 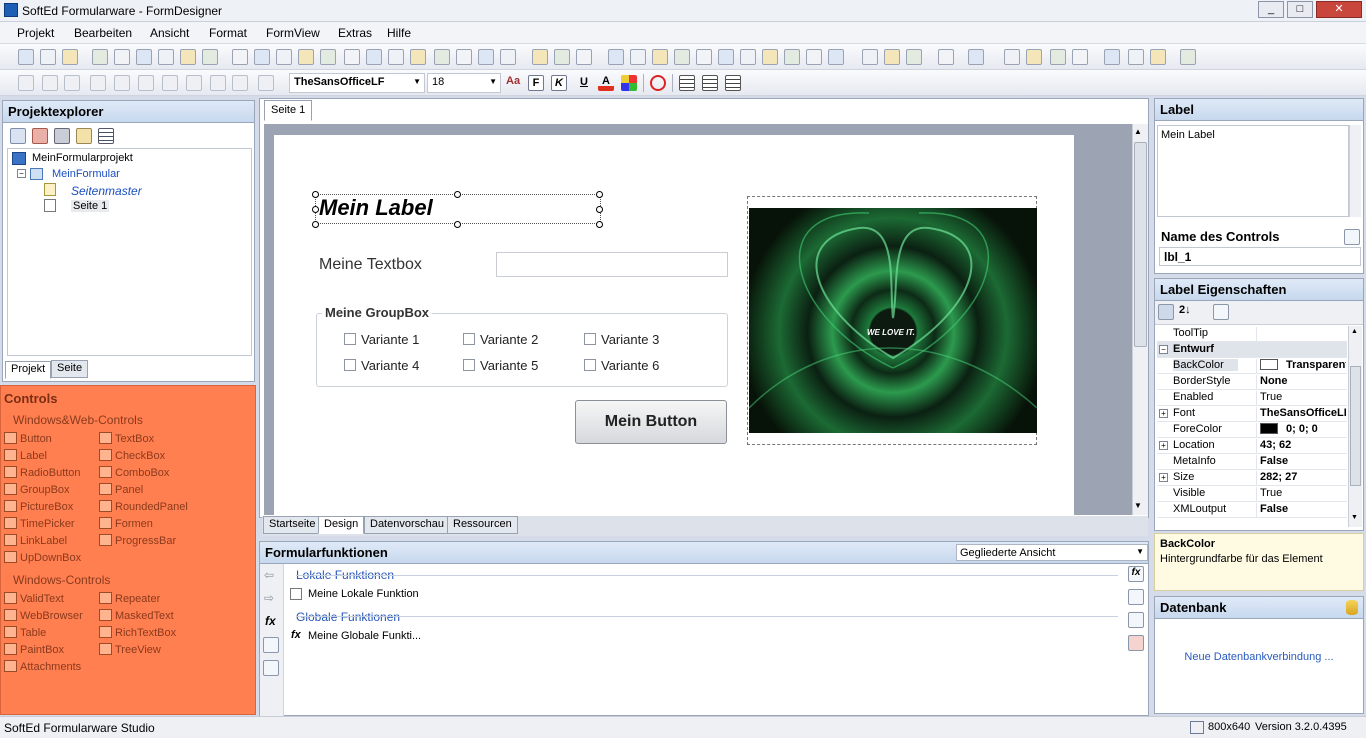 What do you see at coordinates (262, 57) in the screenshot?
I see `spacing-h-inc-icon` at bounding box center [262, 57].